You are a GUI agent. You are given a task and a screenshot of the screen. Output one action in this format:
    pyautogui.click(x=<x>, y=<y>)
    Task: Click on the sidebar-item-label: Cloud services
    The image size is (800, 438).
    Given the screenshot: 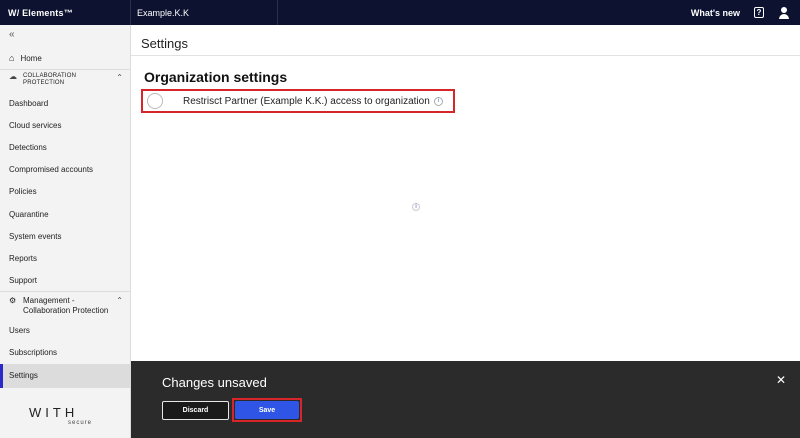 What is the action you would take?
    pyautogui.click(x=35, y=125)
    